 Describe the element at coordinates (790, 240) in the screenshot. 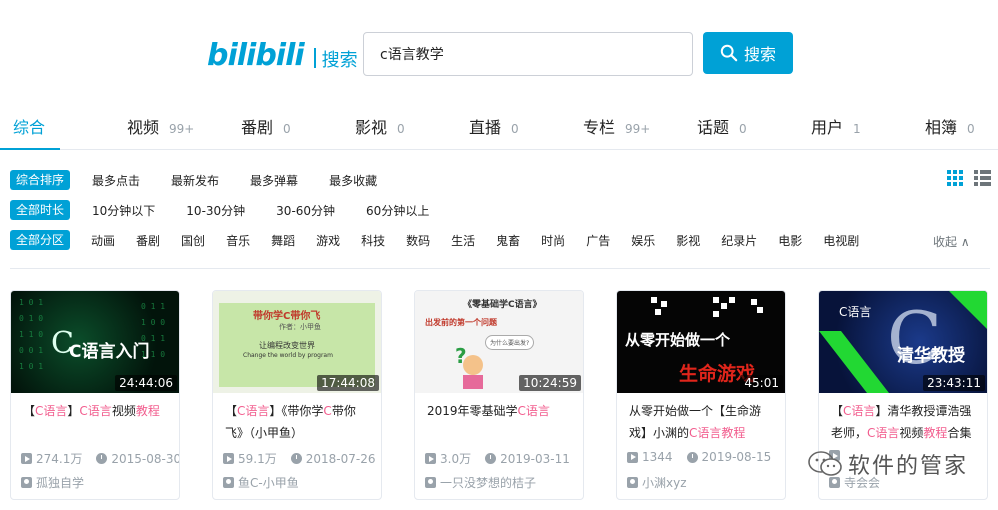

I see `zone-option: 电影` at that location.